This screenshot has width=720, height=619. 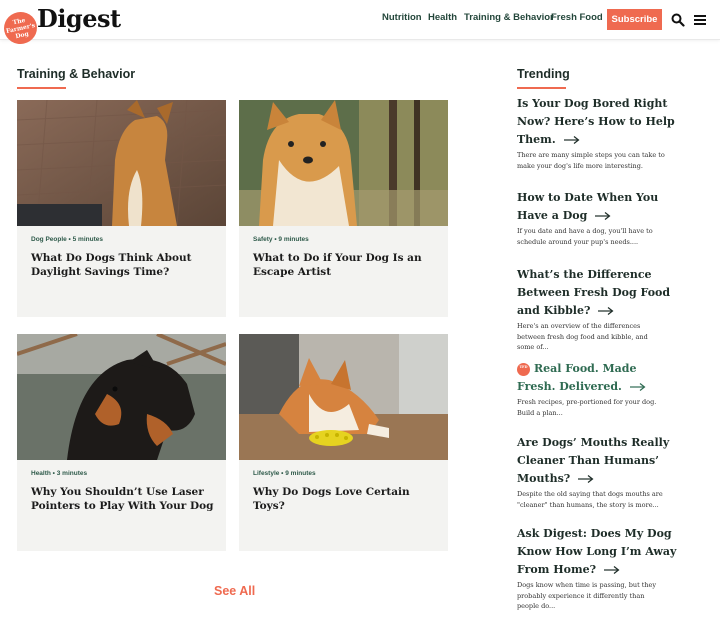 I want to click on subscribe-button: Subscribe, so click(x=634, y=19).